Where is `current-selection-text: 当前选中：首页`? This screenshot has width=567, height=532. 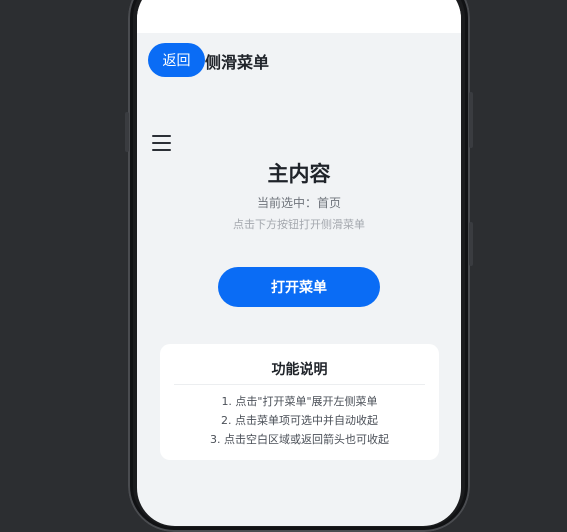 current-selection-text: 当前选中：首页 is located at coordinates (298, 203).